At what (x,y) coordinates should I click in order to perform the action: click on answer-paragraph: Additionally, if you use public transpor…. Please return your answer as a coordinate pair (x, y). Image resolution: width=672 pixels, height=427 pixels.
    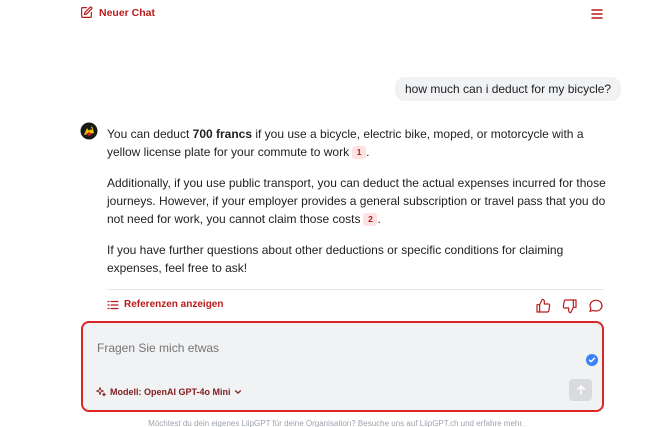
    Looking at the image, I should click on (357, 201).